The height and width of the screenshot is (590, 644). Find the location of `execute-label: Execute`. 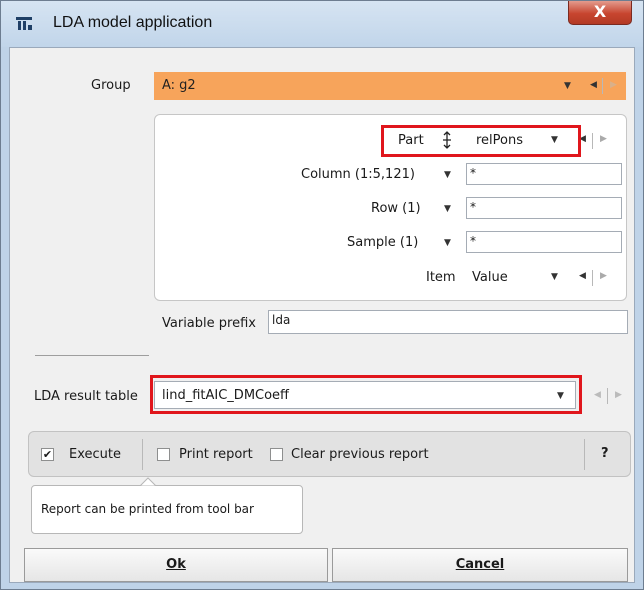

execute-label: Execute is located at coordinates (95, 454).